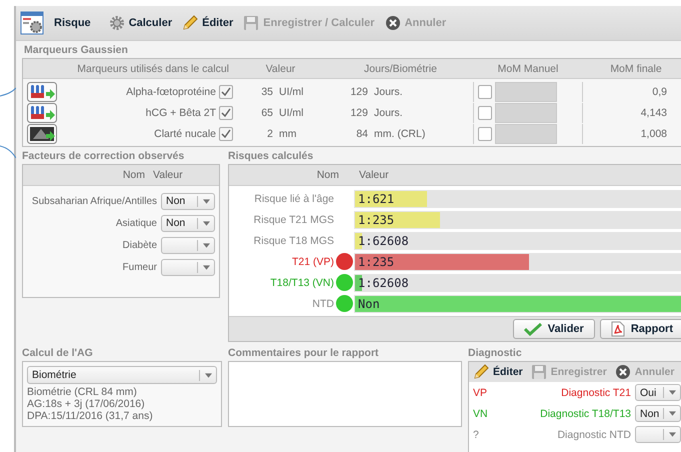 This screenshot has width=681, height=452. I want to click on risk-name: NTD, so click(322, 304).